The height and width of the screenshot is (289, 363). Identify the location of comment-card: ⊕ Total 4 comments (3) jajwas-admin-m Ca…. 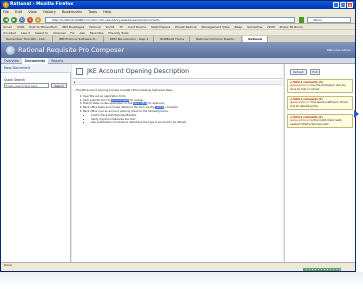
(320, 86).